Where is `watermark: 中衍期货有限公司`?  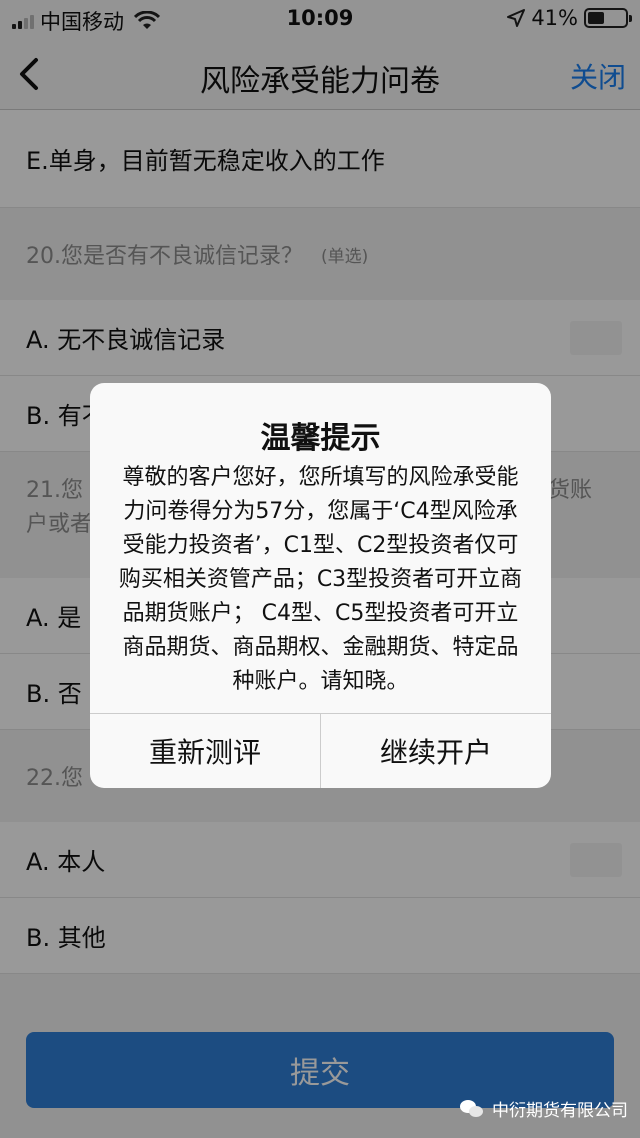 watermark: 中衍期货有限公司 is located at coordinates (544, 1108).